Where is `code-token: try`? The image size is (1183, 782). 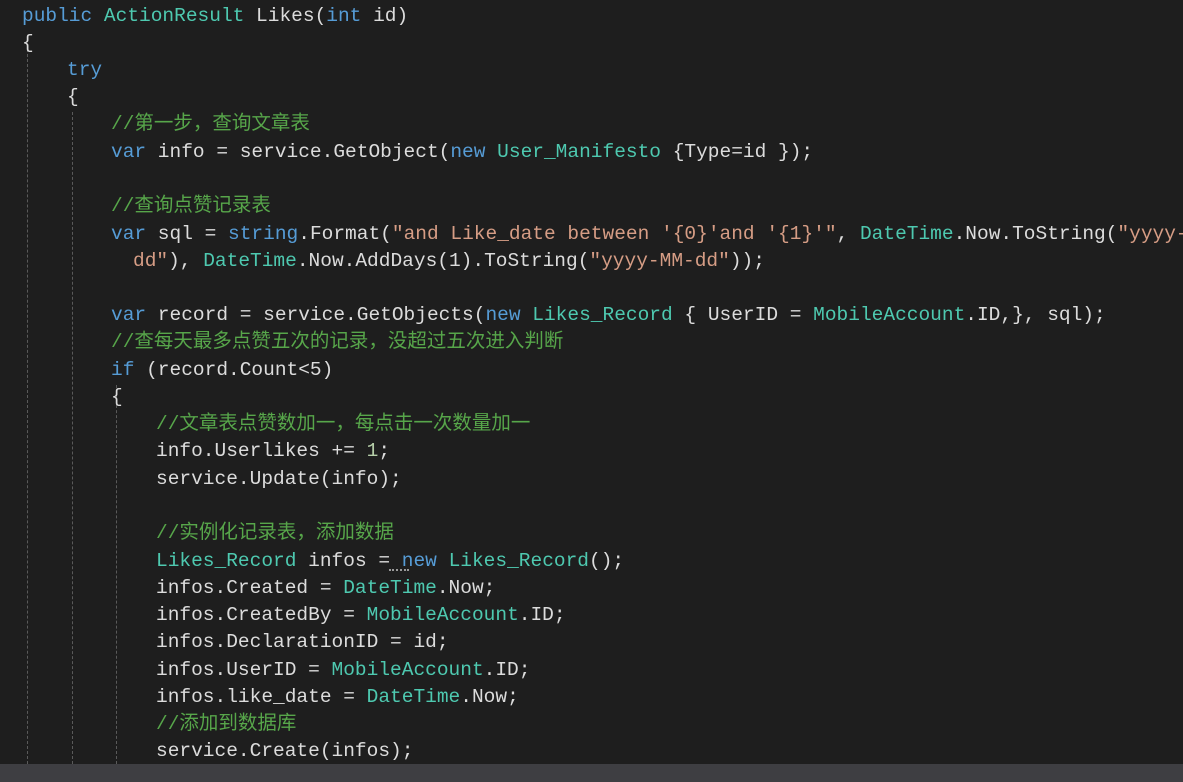
code-token: try is located at coordinates (85, 70).